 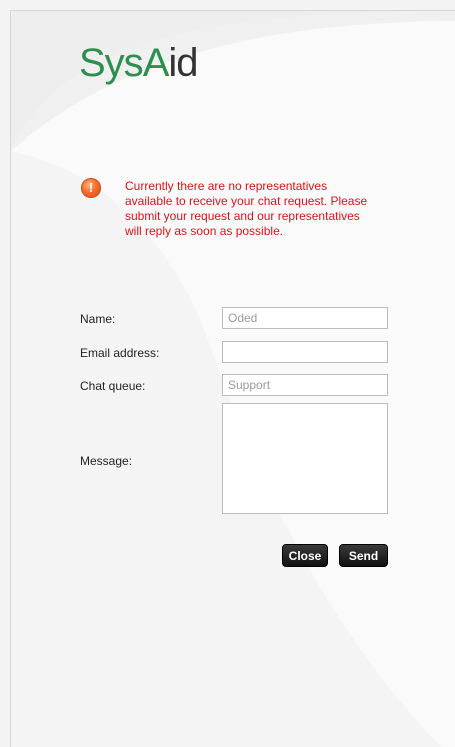 What do you see at coordinates (305, 318) in the screenshot?
I see `name-field` at bounding box center [305, 318].